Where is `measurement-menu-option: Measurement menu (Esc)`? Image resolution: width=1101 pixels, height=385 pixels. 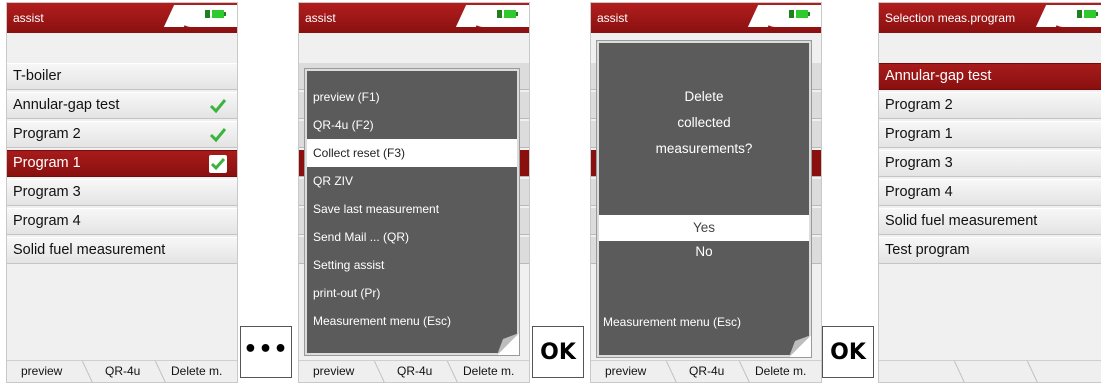
measurement-menu-option: Measurement menu (Esc) is located at coordinates (672, 322).